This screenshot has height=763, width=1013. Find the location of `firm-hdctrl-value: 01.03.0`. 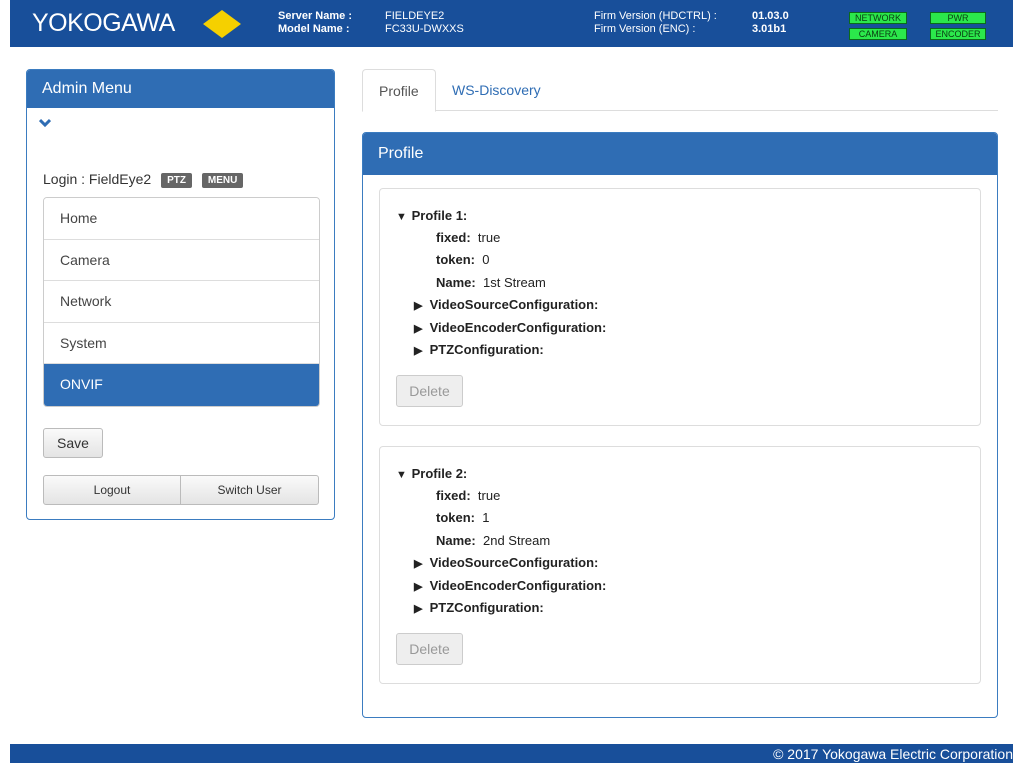

firm-hdctrl-value: 01.03.0 is located at coordinates (770, 16).